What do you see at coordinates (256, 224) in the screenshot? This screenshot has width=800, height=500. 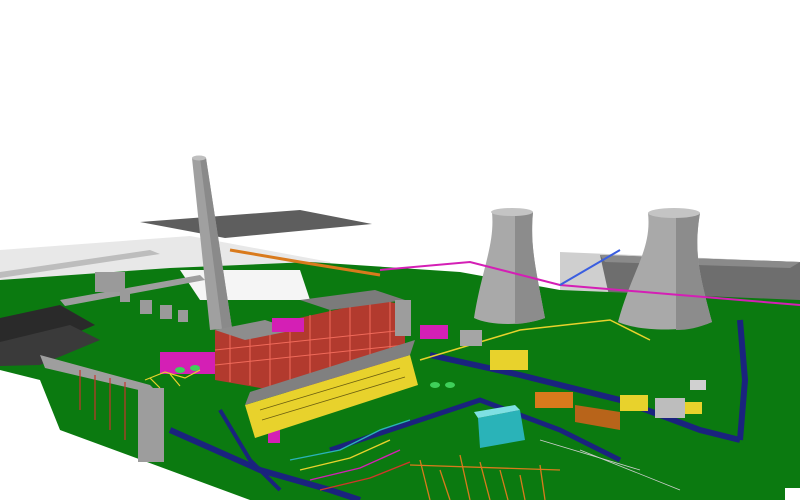 I see `overhead-plate` at bounding box center [256, 224].